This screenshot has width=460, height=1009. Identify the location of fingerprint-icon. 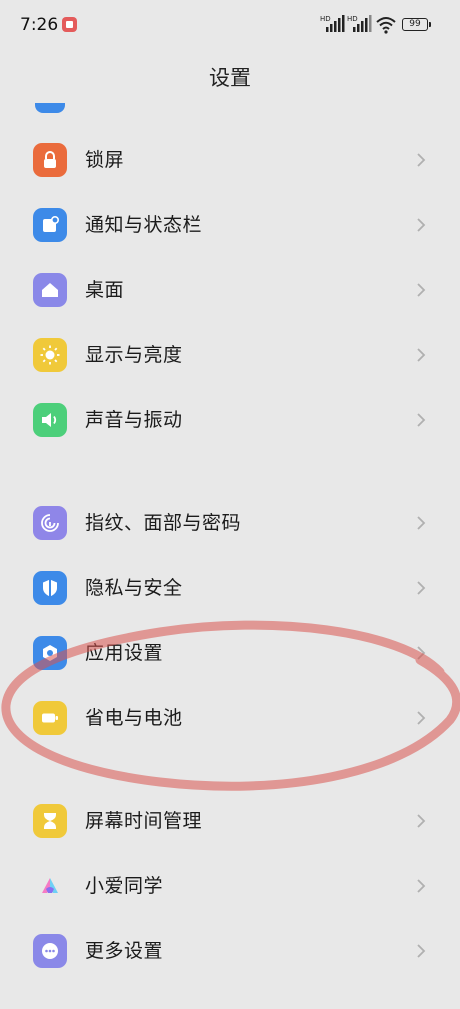
(50, 523).